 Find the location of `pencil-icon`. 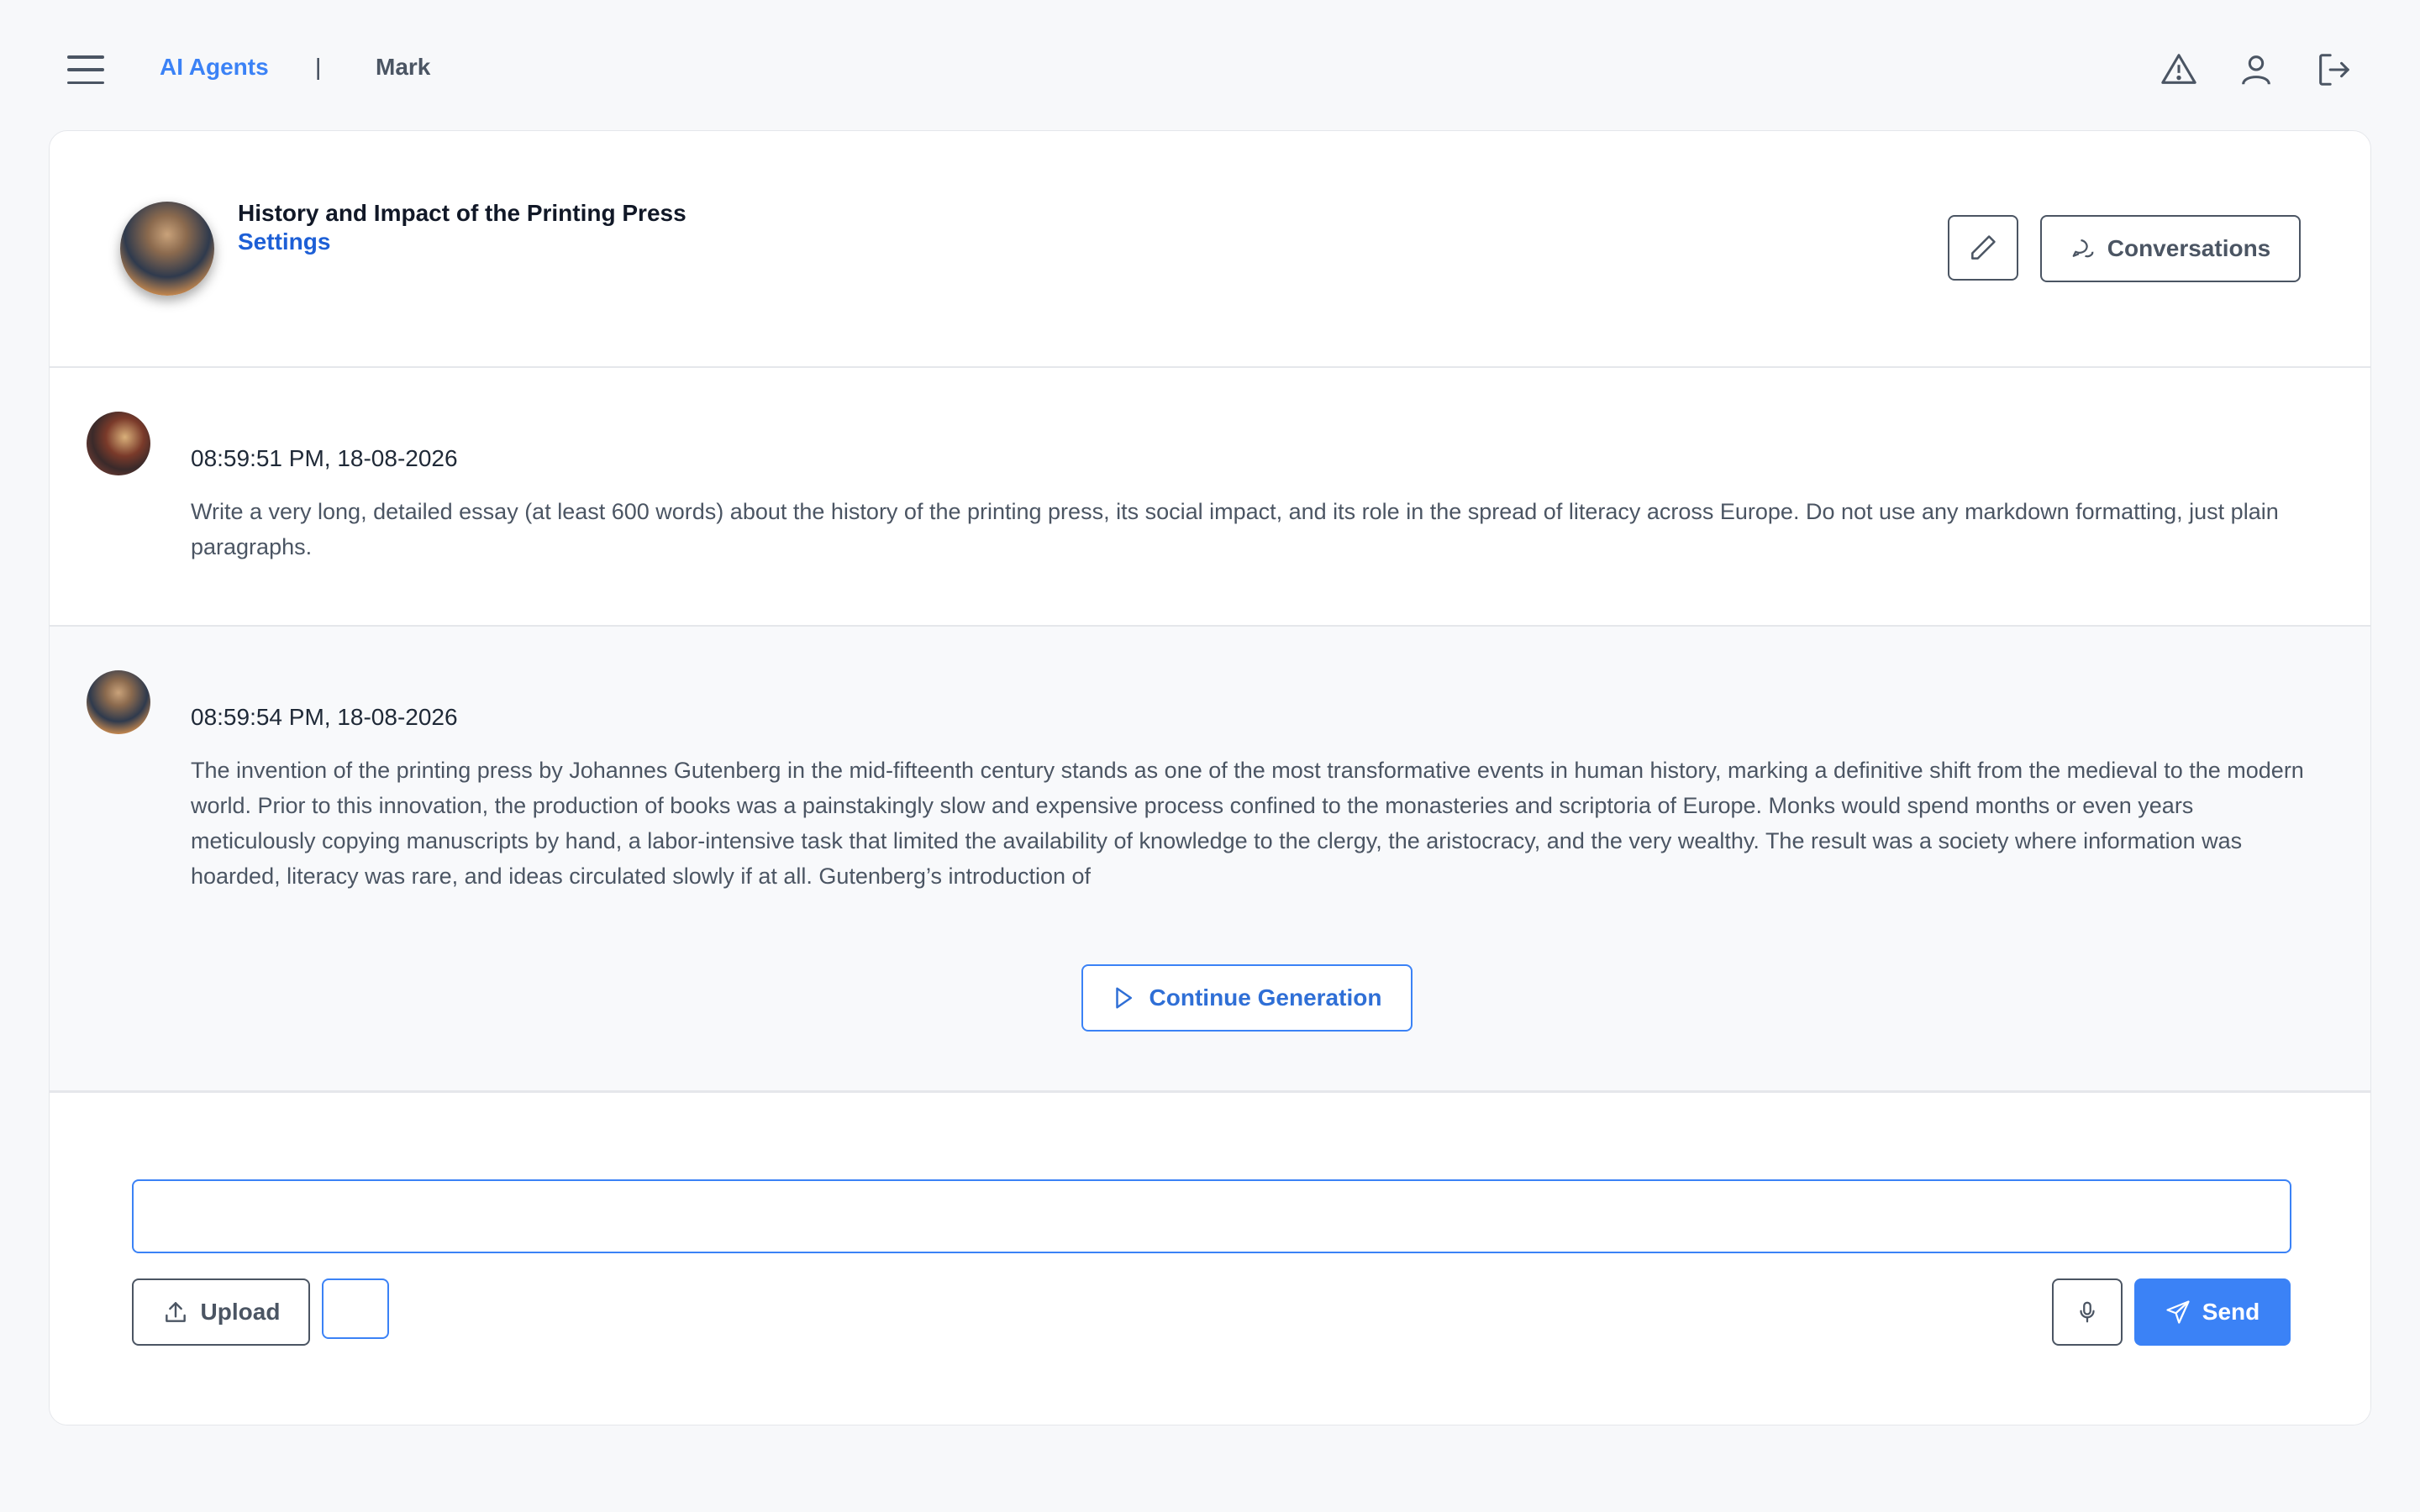

pencil-icon is located at coordinates (1983, 247).